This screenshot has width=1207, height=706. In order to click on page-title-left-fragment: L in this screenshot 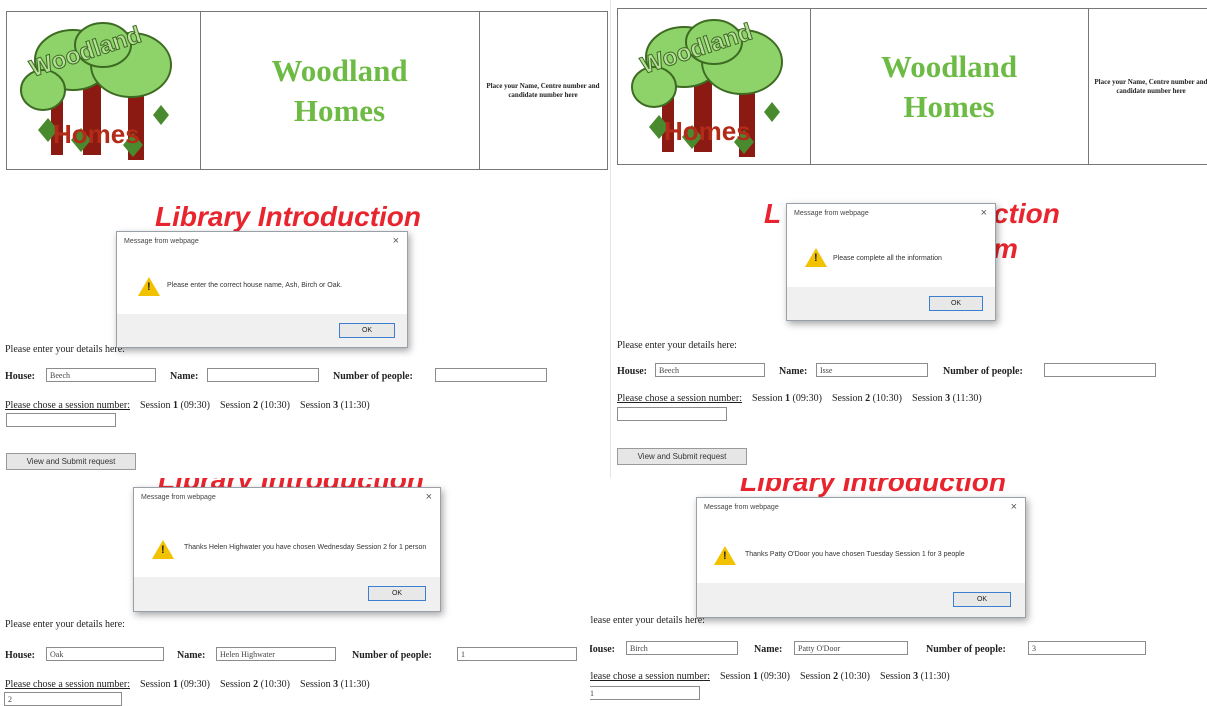, I will do `click(773, 213)`.